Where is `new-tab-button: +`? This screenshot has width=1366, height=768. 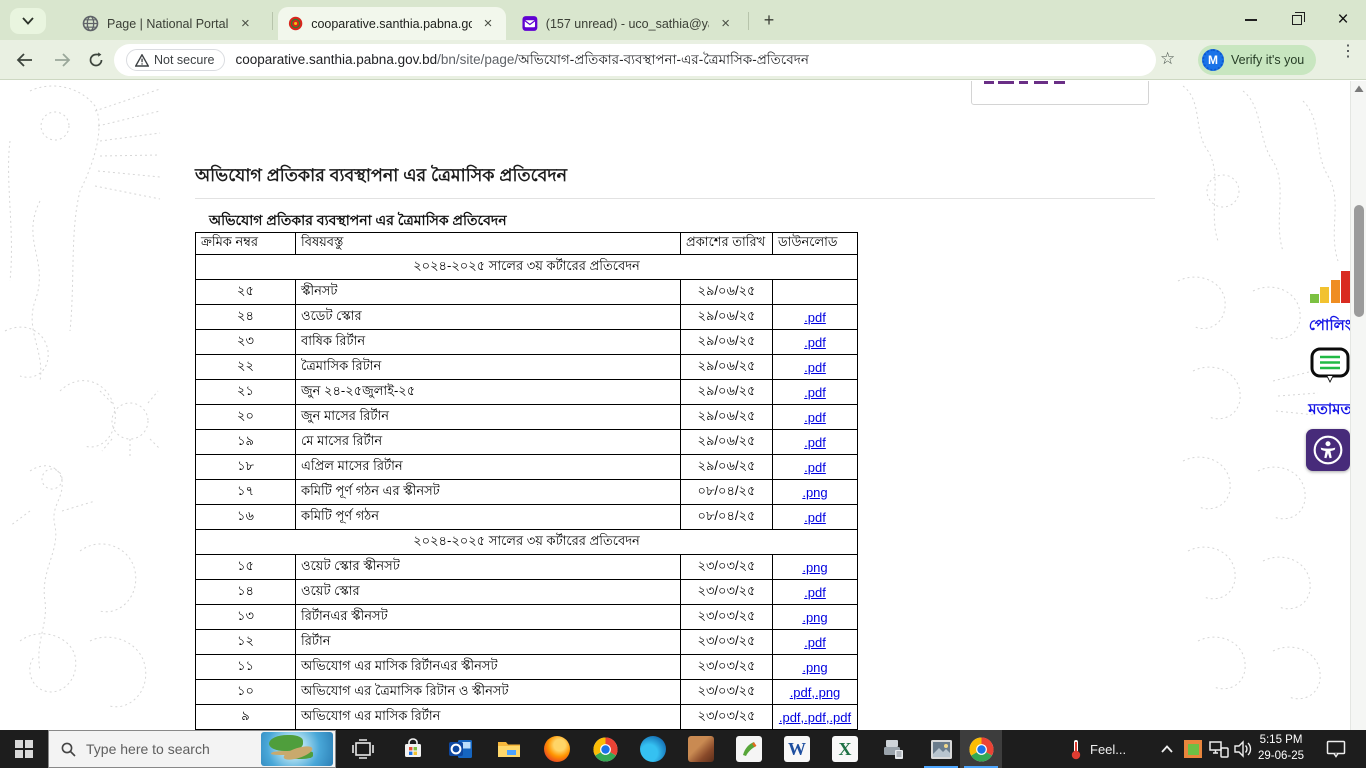 new-tab-button: + is located at coordinates (769, 21).